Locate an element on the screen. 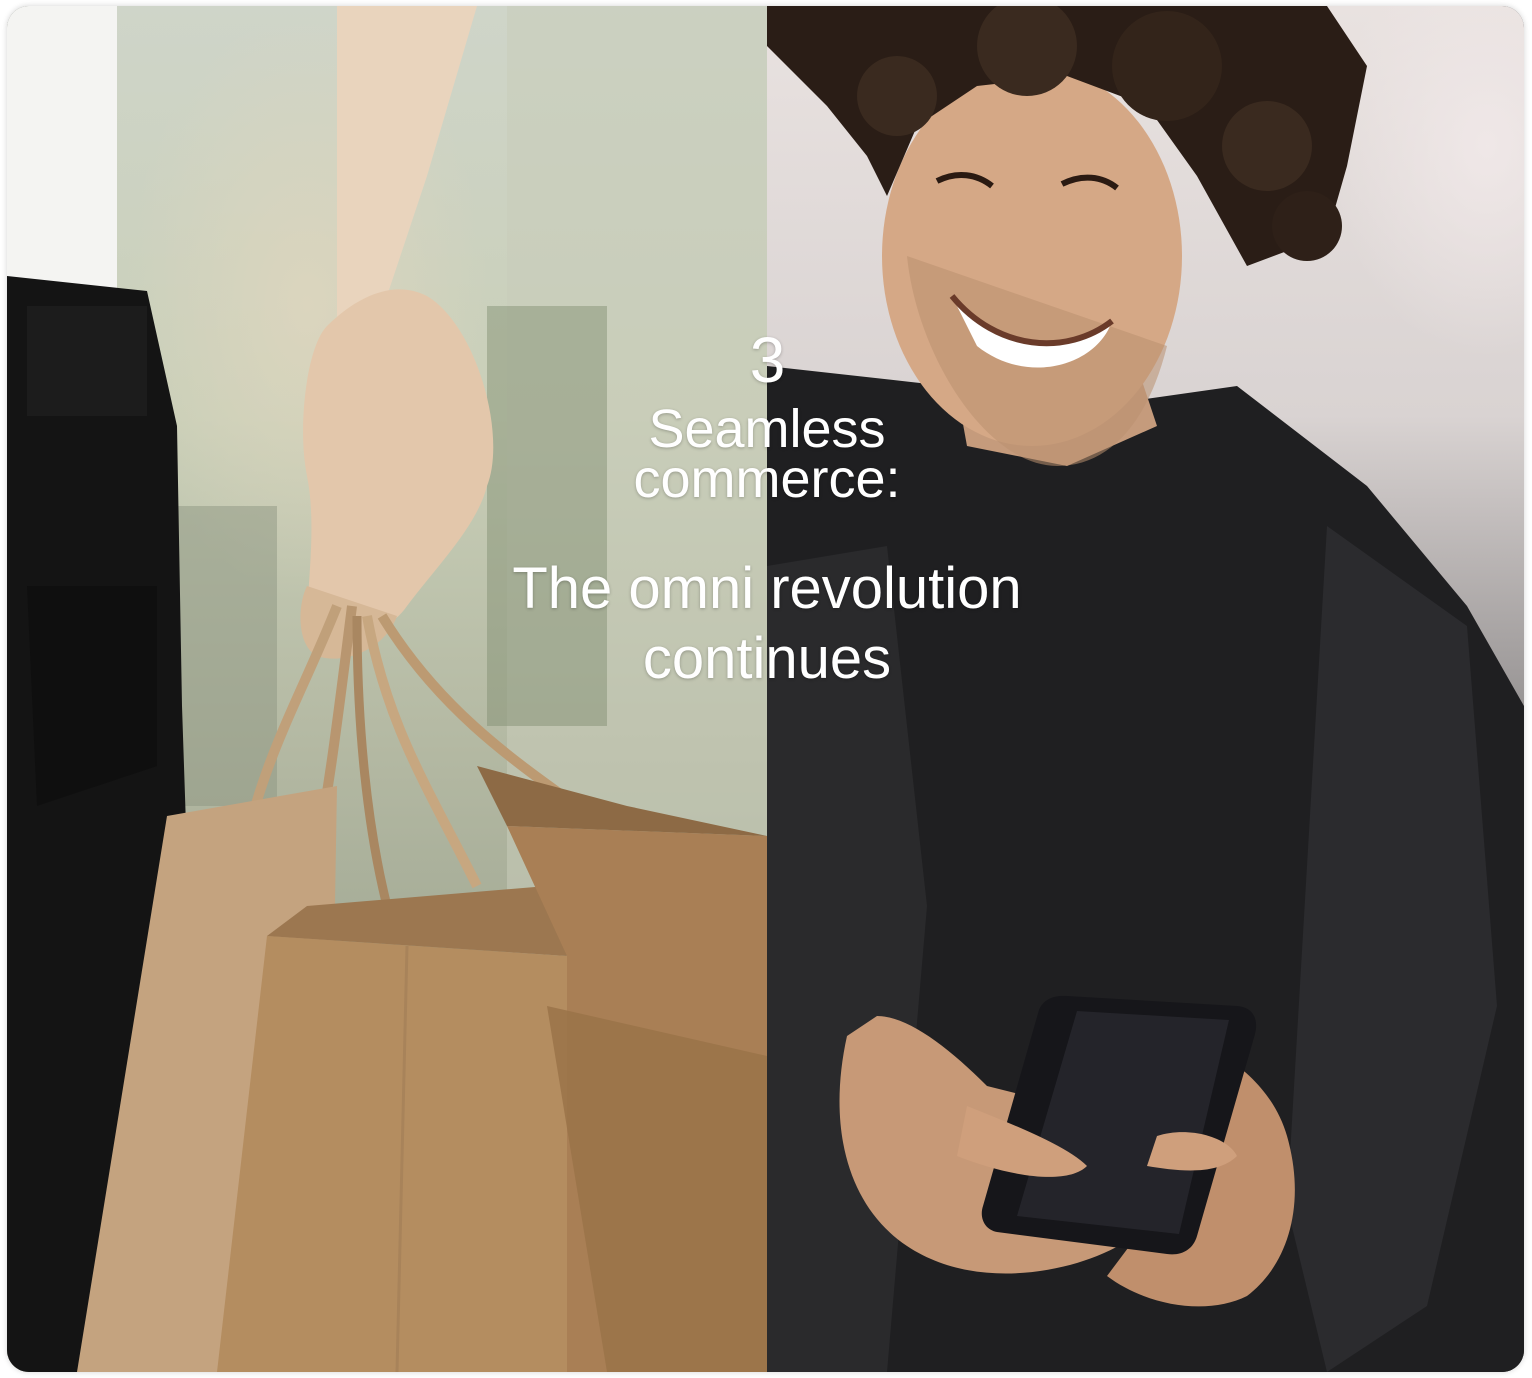 This screenshot has width=1532, height=1378. step-number: 3 is located at coordinates (767, 360).